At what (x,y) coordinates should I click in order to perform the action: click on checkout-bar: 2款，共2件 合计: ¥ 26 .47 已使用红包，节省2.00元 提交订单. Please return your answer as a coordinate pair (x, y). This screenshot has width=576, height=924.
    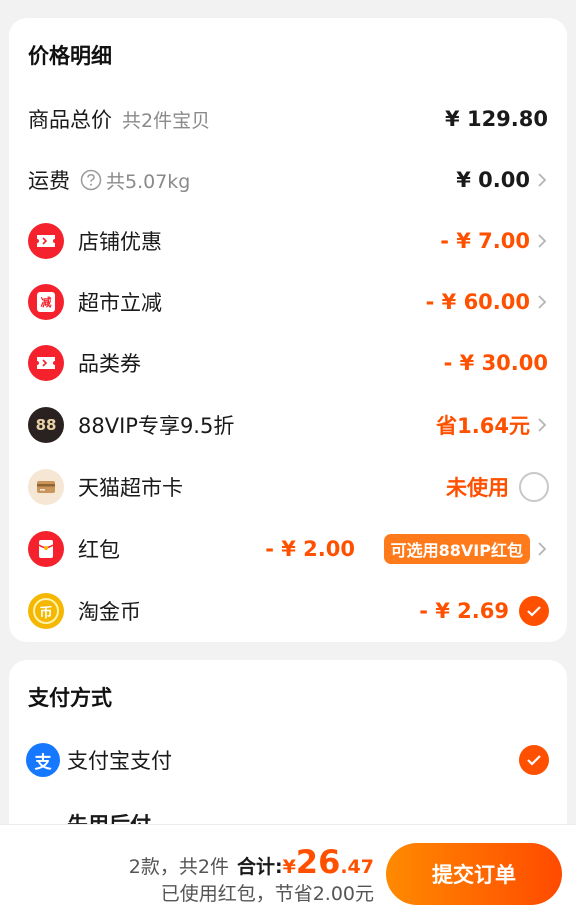
    Looking at the image, I should click on (288, 874).